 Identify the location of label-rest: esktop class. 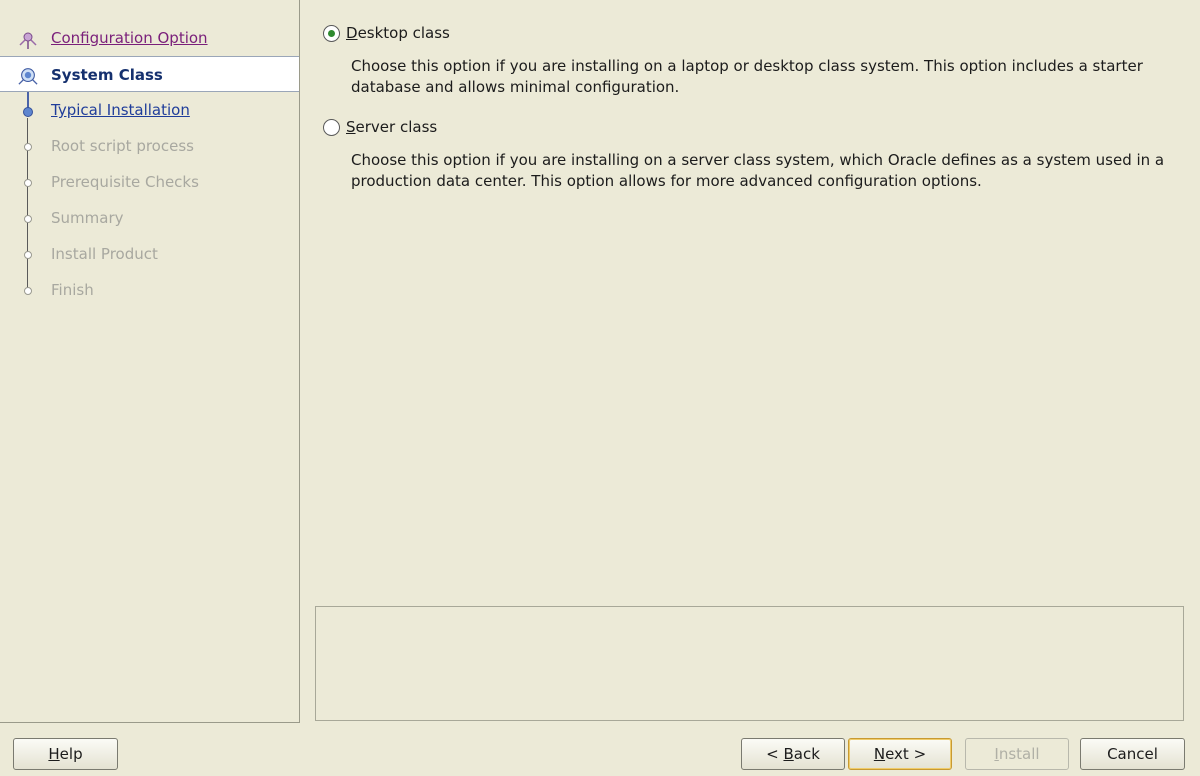
(403, 33).